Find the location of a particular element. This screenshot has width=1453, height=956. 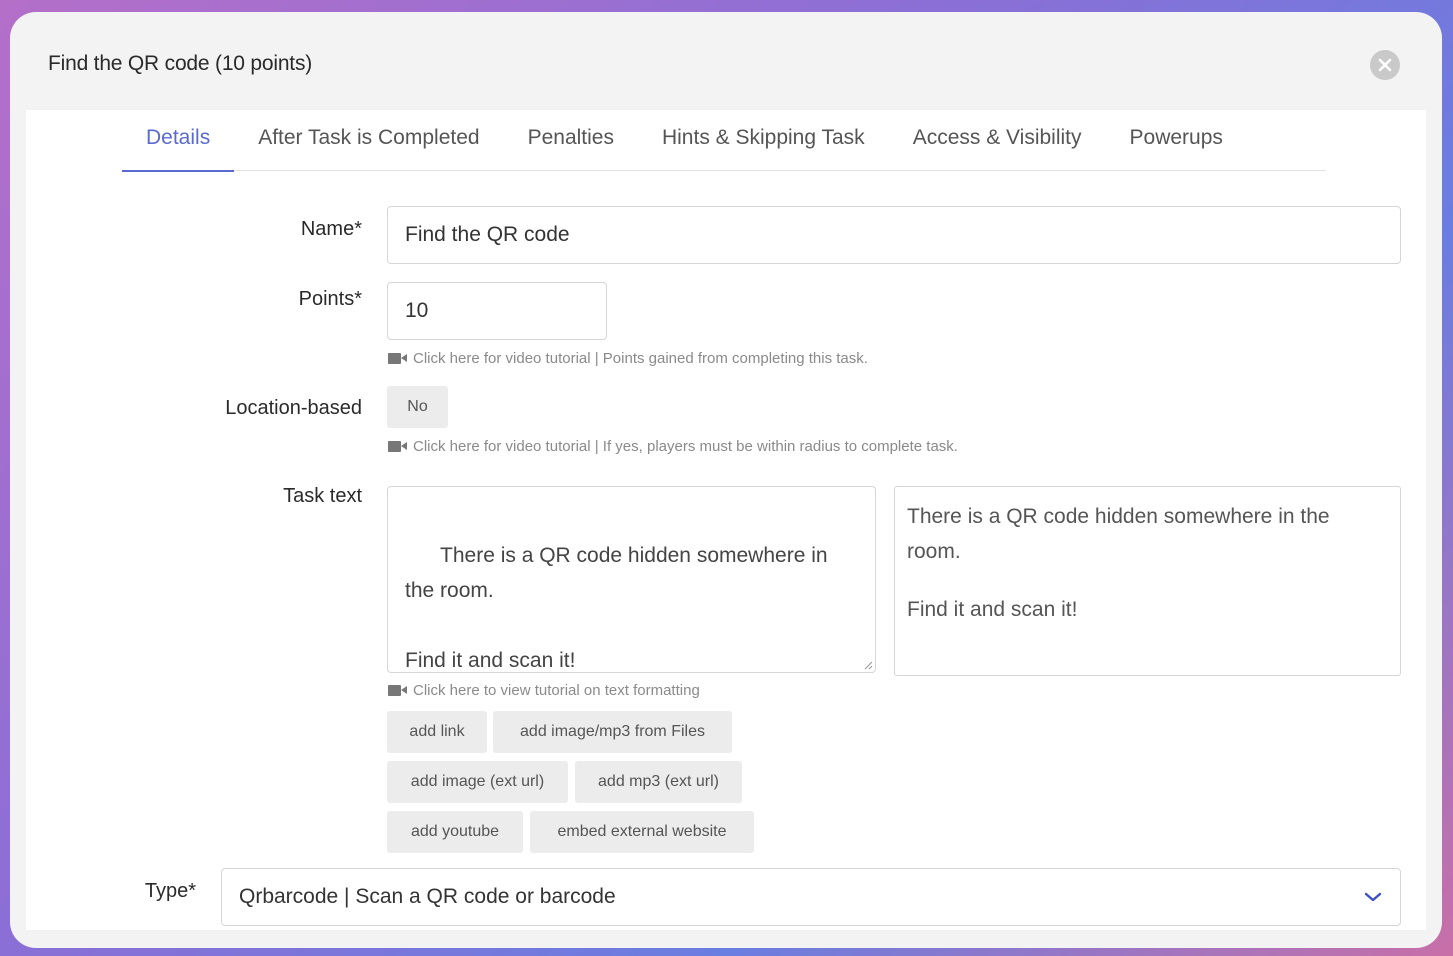

close-icon is located at coordinates (1385, 65).